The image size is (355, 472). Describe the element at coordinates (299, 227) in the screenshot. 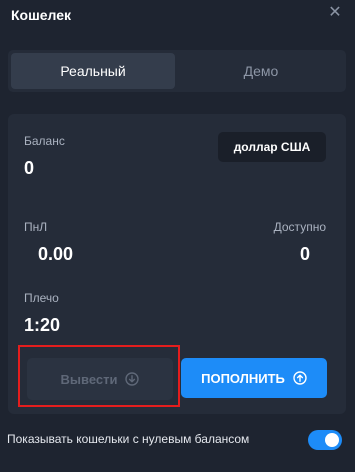

I see `available-label: Доступно` at that location.